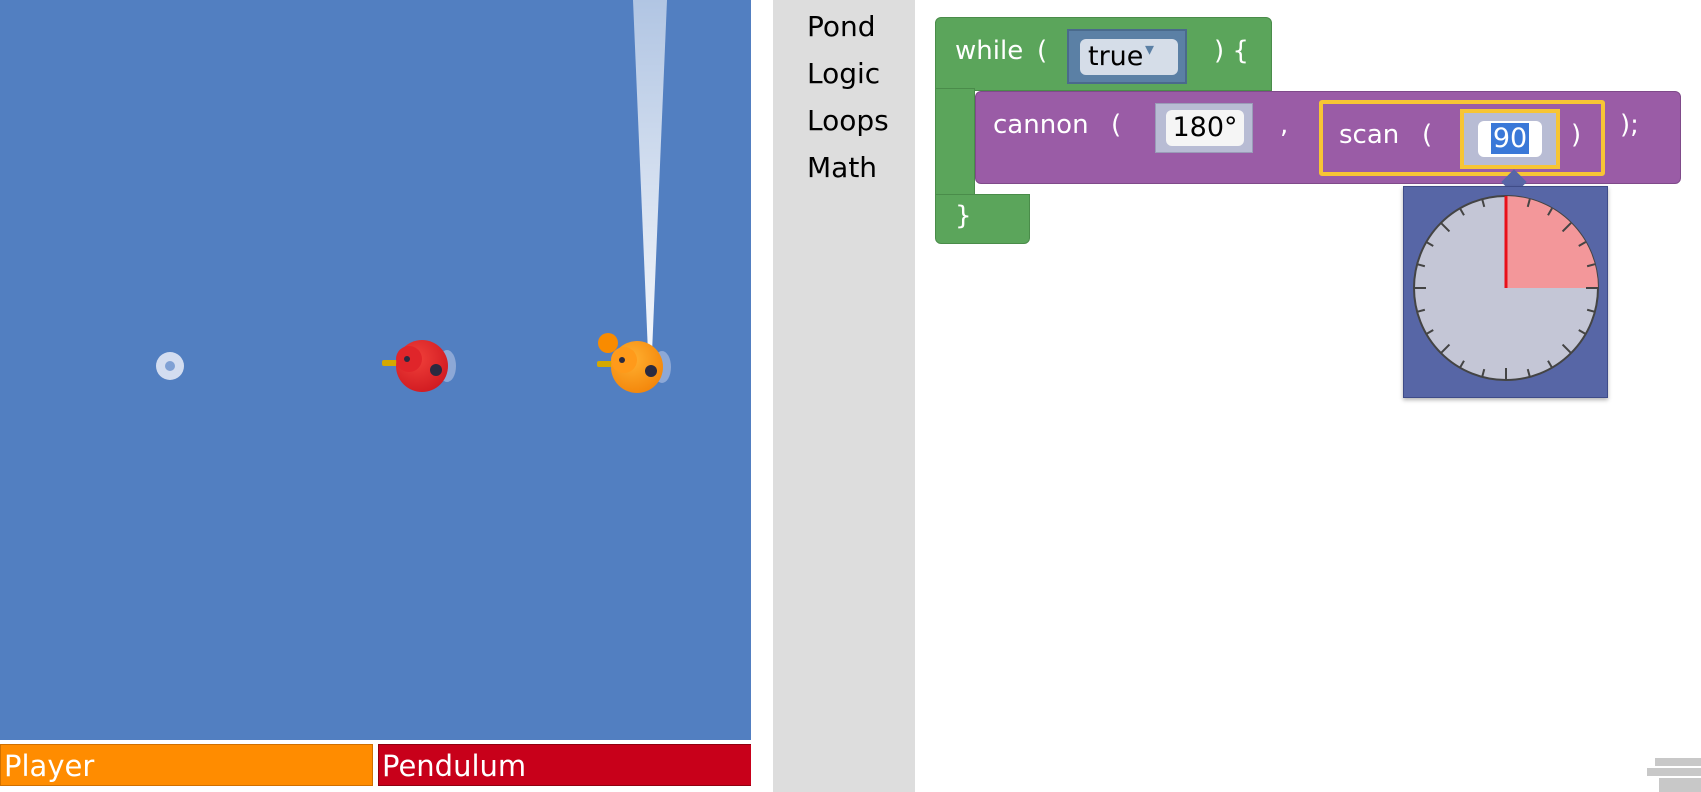 Image resolution: width=1701 pixels, height=792 pixels. What do you see at coordinates (844, 396) in the screenshot?
I see `blockly-toolbox: Pond Logic Loops Math` at bounding box center [844, 396].